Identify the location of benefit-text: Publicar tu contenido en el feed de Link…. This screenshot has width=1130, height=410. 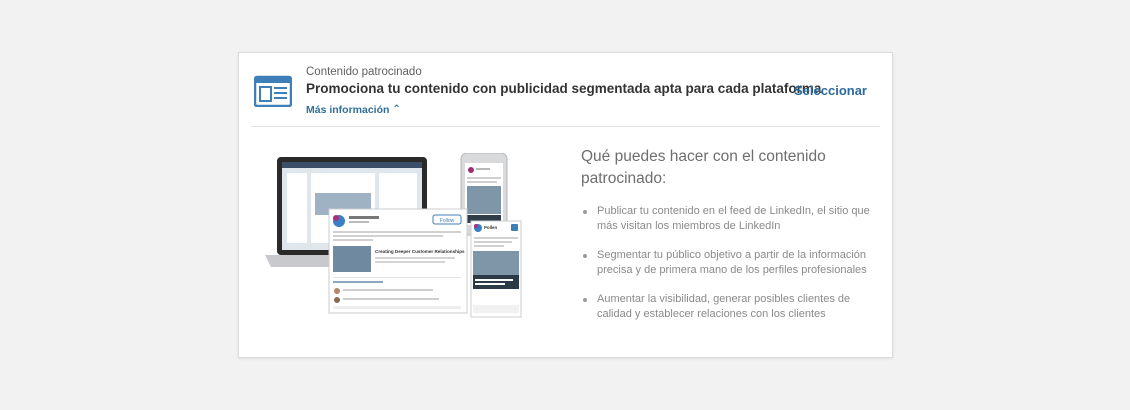
(733, 218).